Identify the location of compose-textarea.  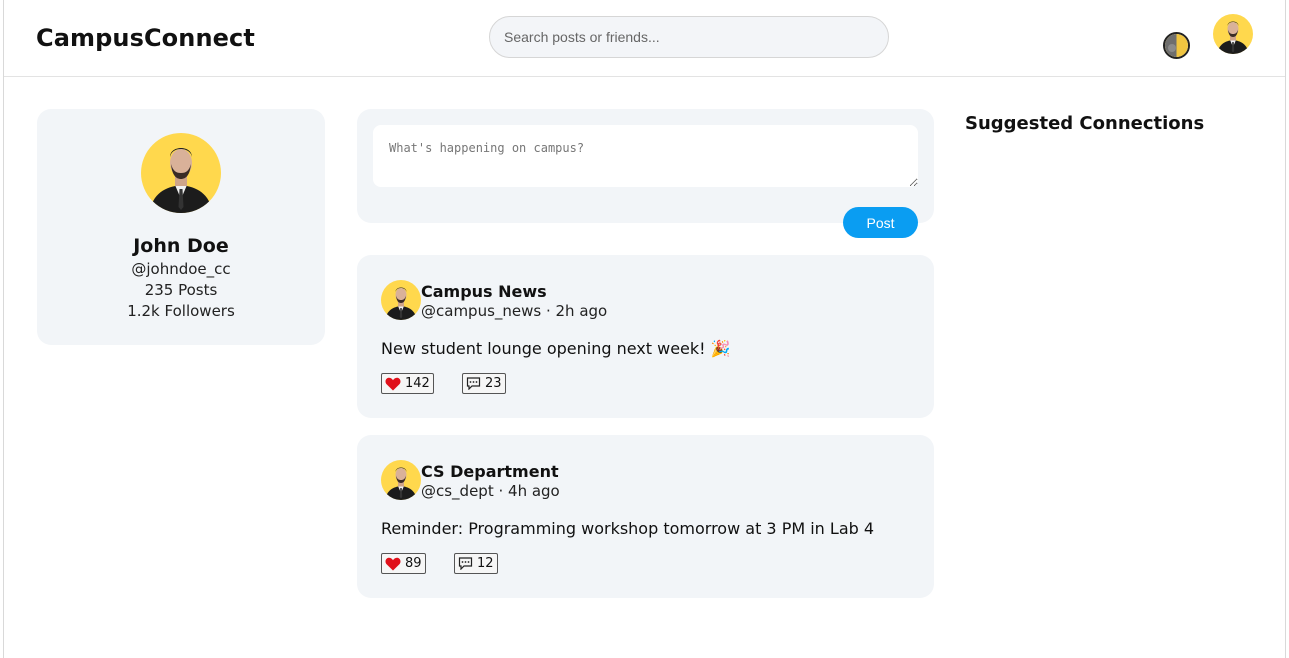
(645, 156).